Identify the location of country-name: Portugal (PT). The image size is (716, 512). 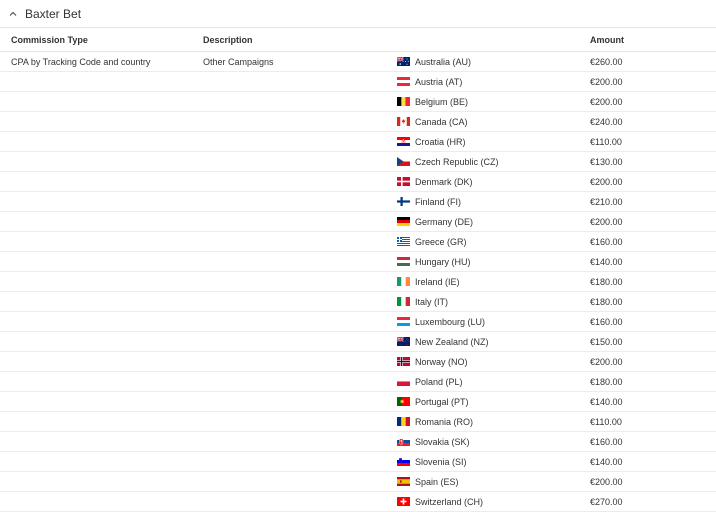
(442, 401).